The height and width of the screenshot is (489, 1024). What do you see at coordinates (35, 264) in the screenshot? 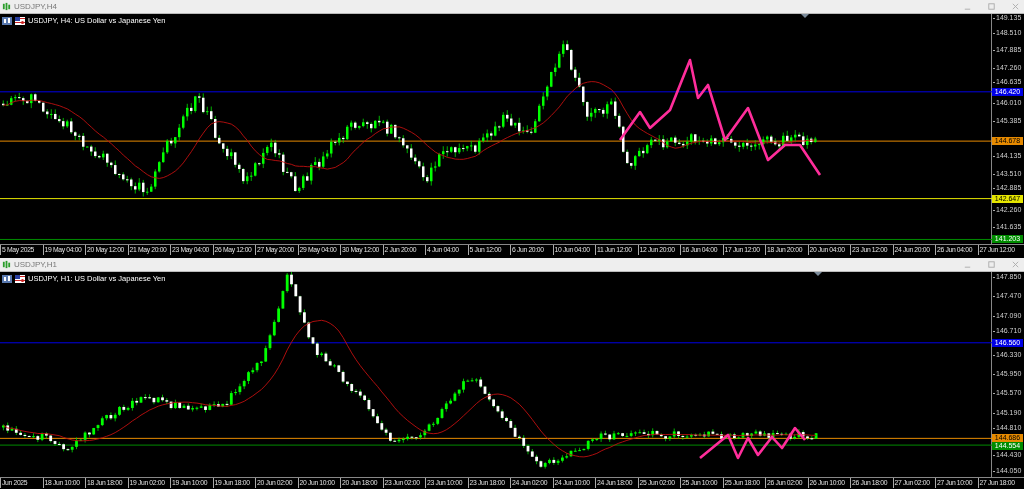
I see `window-title: USDJPY,H1` at bounding box center [35, 264].